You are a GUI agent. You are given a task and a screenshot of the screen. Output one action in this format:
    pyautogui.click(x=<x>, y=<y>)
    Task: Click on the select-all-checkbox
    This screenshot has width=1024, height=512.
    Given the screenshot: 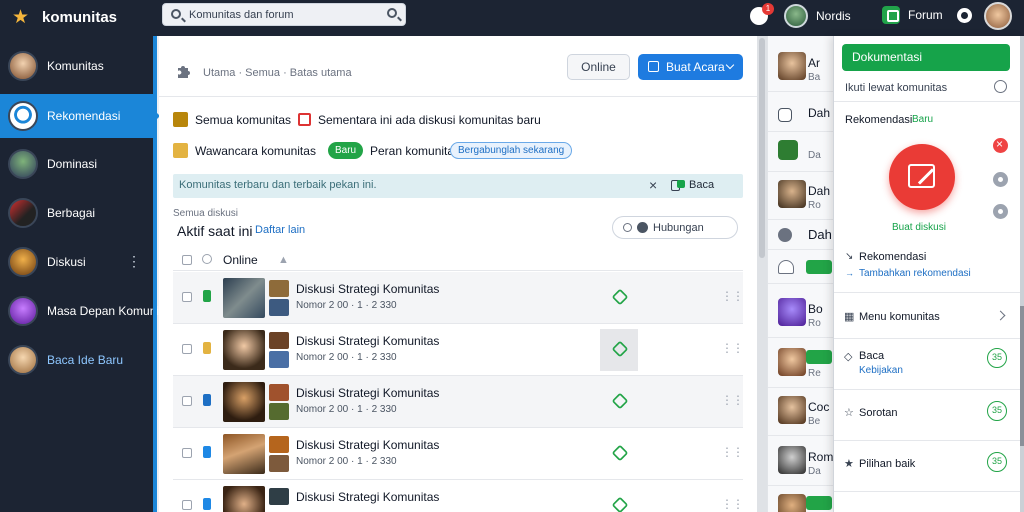 What is the action you would take?
    pyautogui.click(x=187, y=260)
    